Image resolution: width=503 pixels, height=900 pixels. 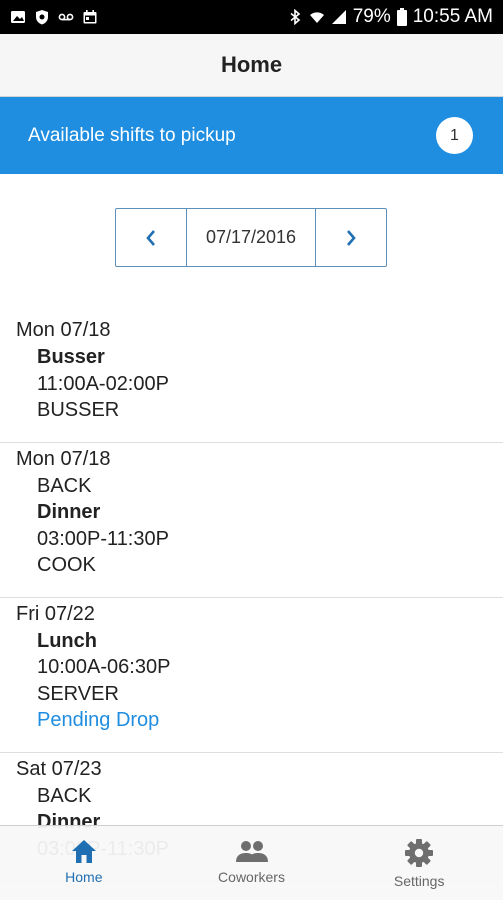 I want to click on wifi-icon, so click(x=316, y=17).